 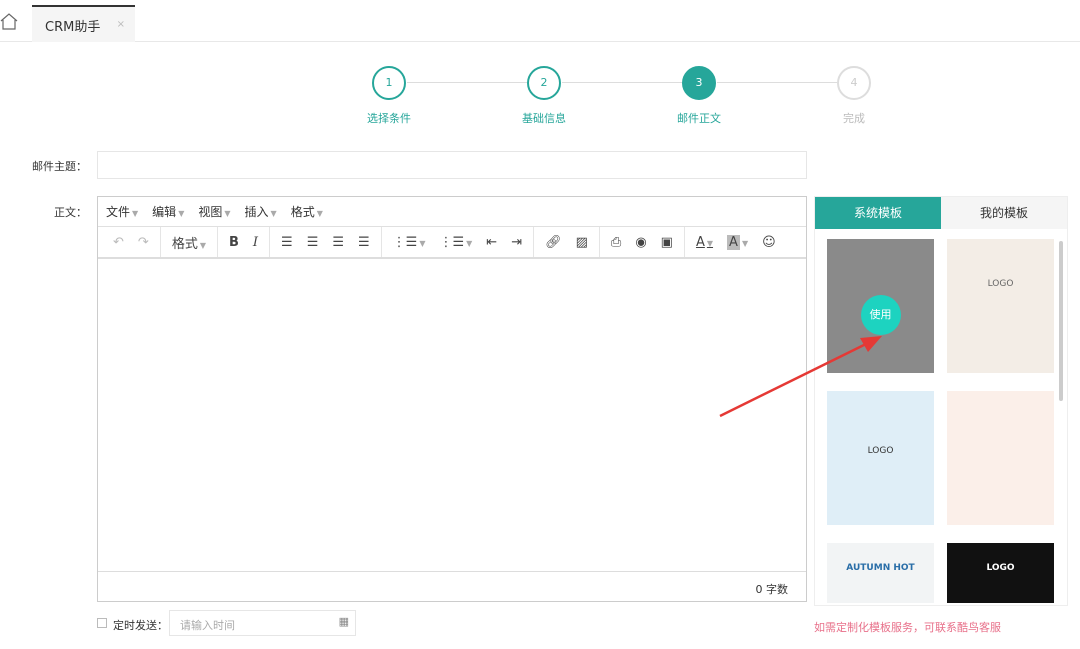 I want to click on tab-crm-assistant: CRM助手 ×, so click(x=83, y=23).